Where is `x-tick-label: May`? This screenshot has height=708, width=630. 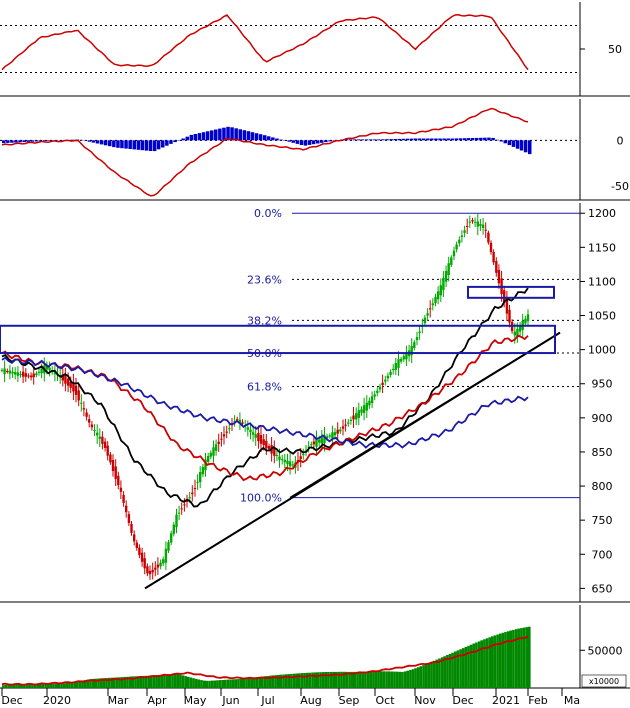 x-tick-label: May is located at coordinates (195, 700).